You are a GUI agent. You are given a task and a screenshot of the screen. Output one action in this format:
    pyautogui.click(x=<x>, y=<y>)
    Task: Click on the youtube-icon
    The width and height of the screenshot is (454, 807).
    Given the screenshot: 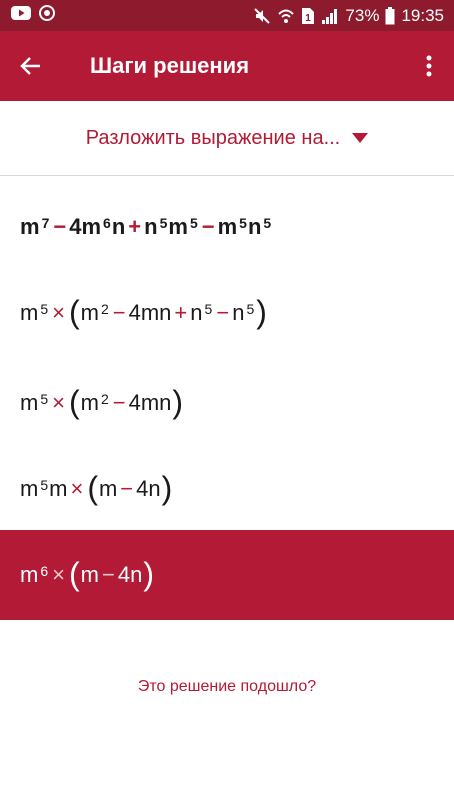 What is the action you would take?
    pyautogui.click(x=21, y=15)
    